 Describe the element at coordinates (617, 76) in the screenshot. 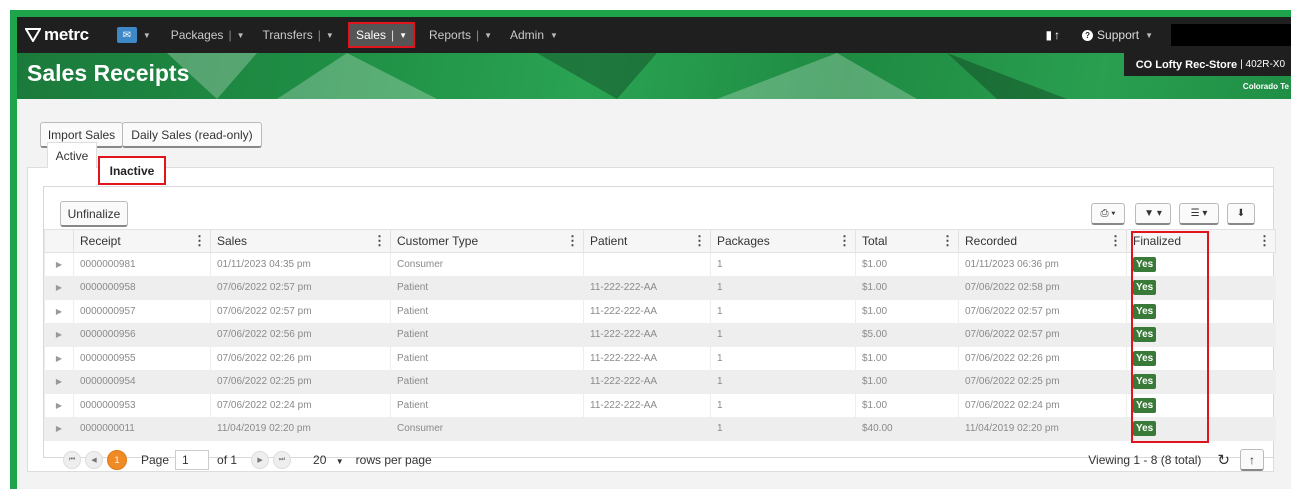

I see `banner-pattern` at that location.